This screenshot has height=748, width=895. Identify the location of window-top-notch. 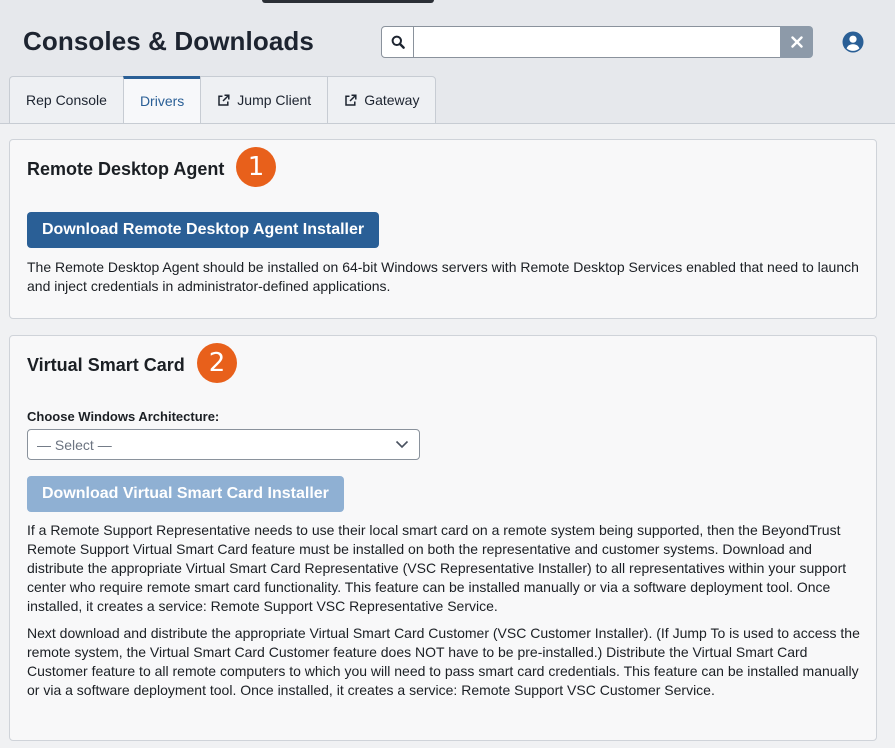
(348, 1).